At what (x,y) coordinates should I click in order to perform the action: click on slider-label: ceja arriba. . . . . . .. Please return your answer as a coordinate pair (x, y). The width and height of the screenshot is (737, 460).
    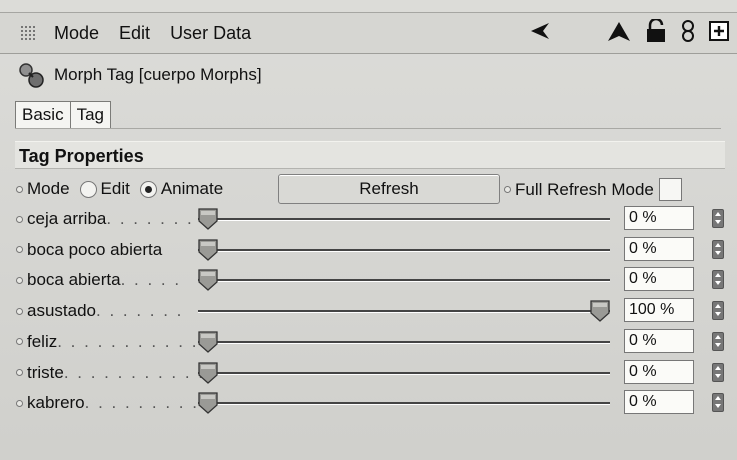
    Looking at the image, I should click on (105, 219).